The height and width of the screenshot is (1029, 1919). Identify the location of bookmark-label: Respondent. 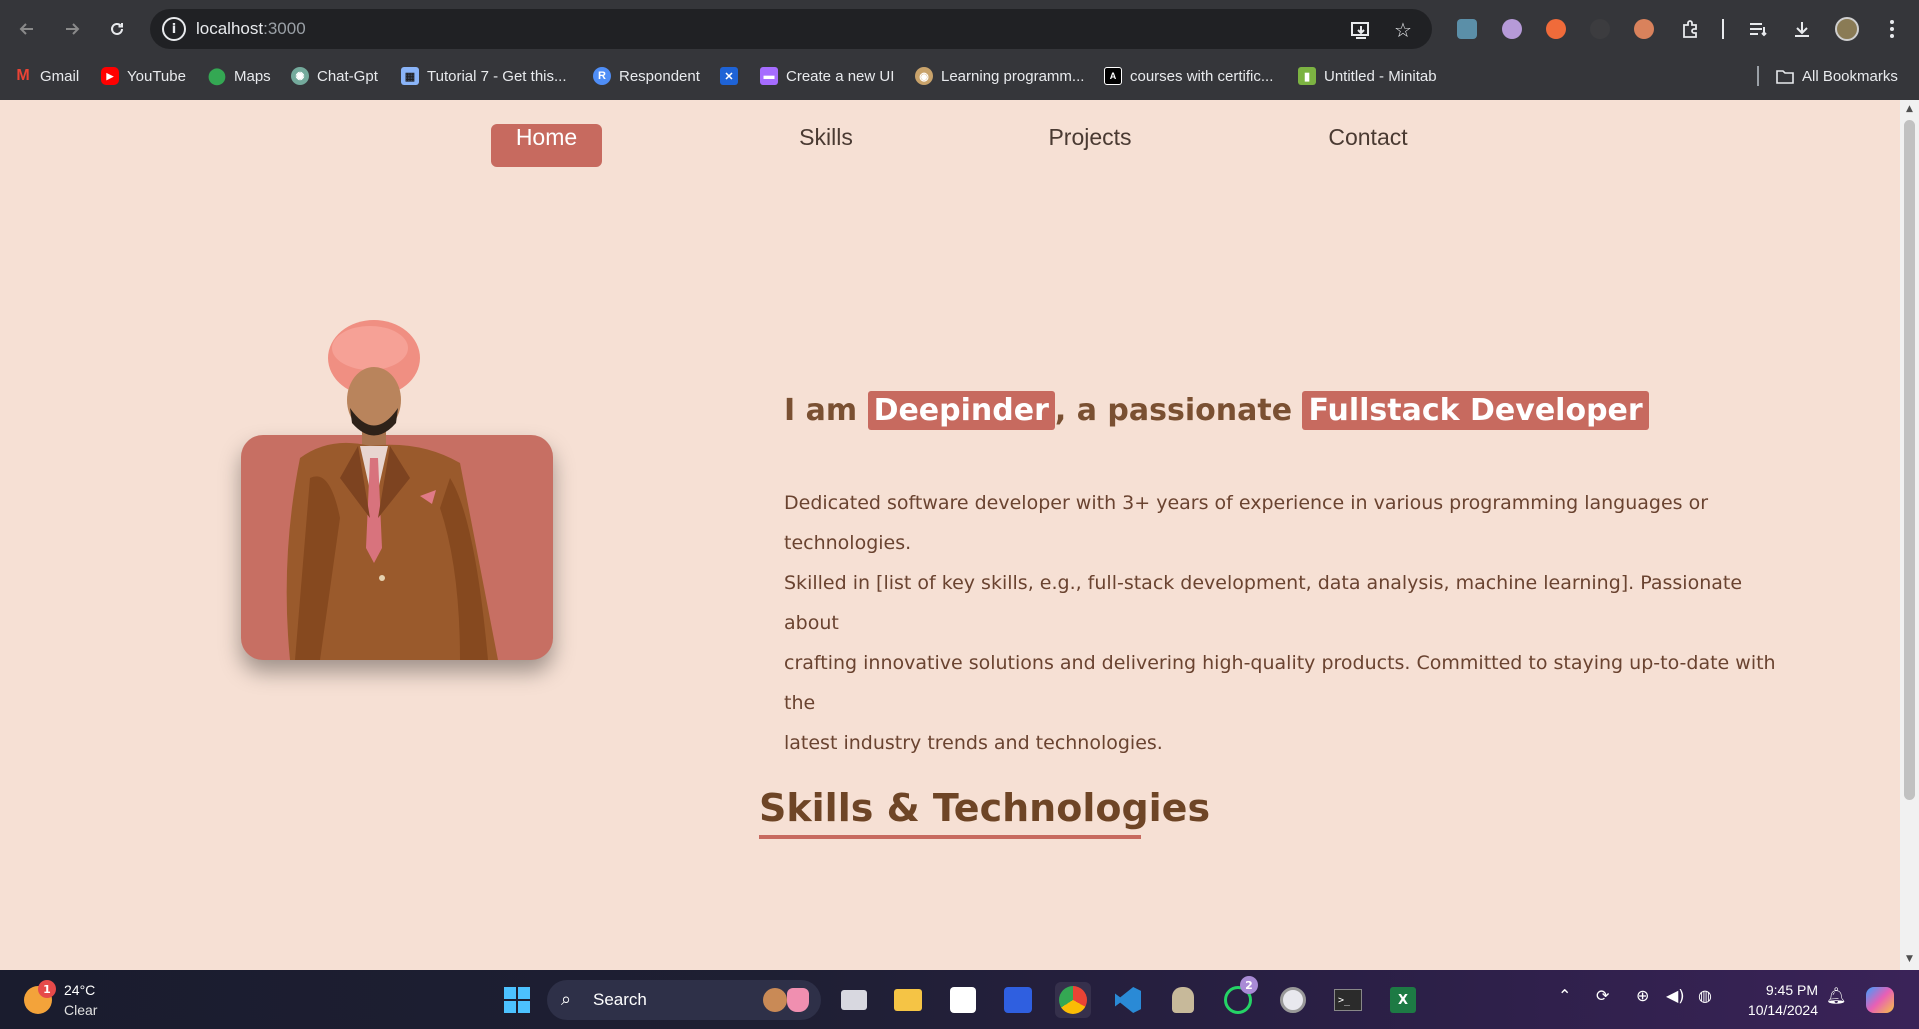
(659, 76).